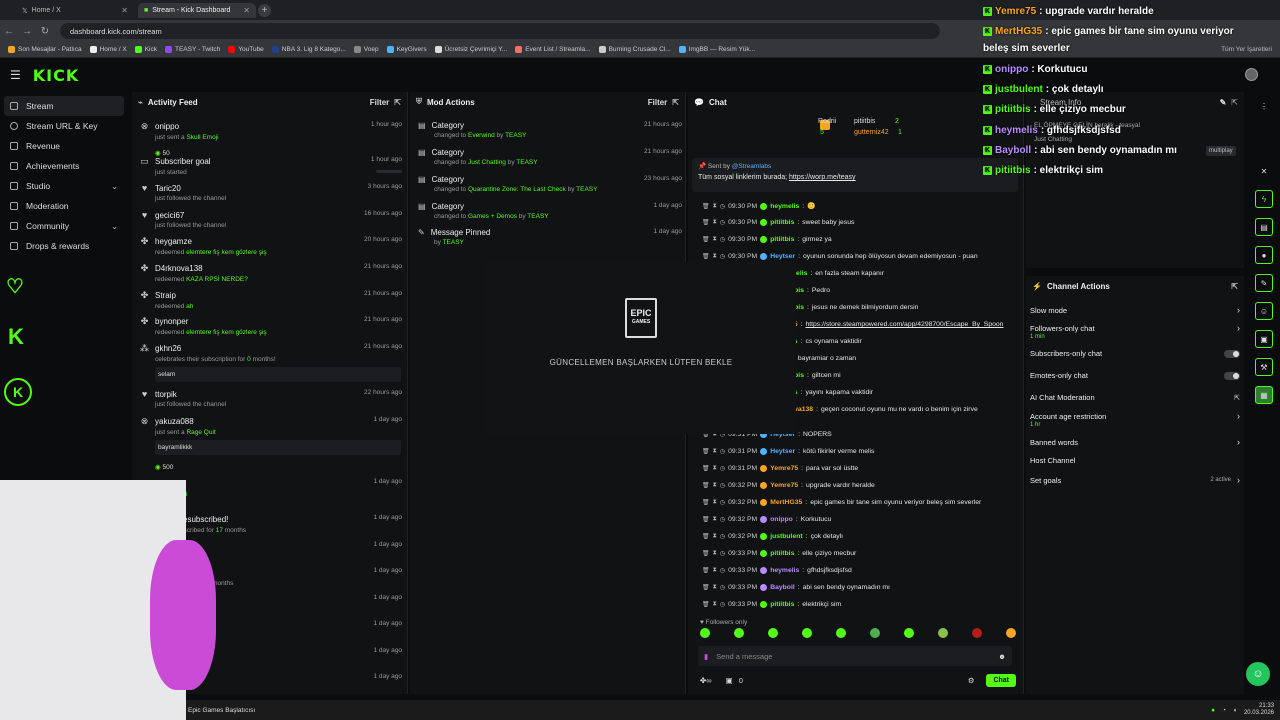 The image size is (1280, 720). What do you see at coordinates (1135, 328) in the screenshot?
I see `channel-action-item: Followers-only chat ›` at bounding box center [1135, 328].